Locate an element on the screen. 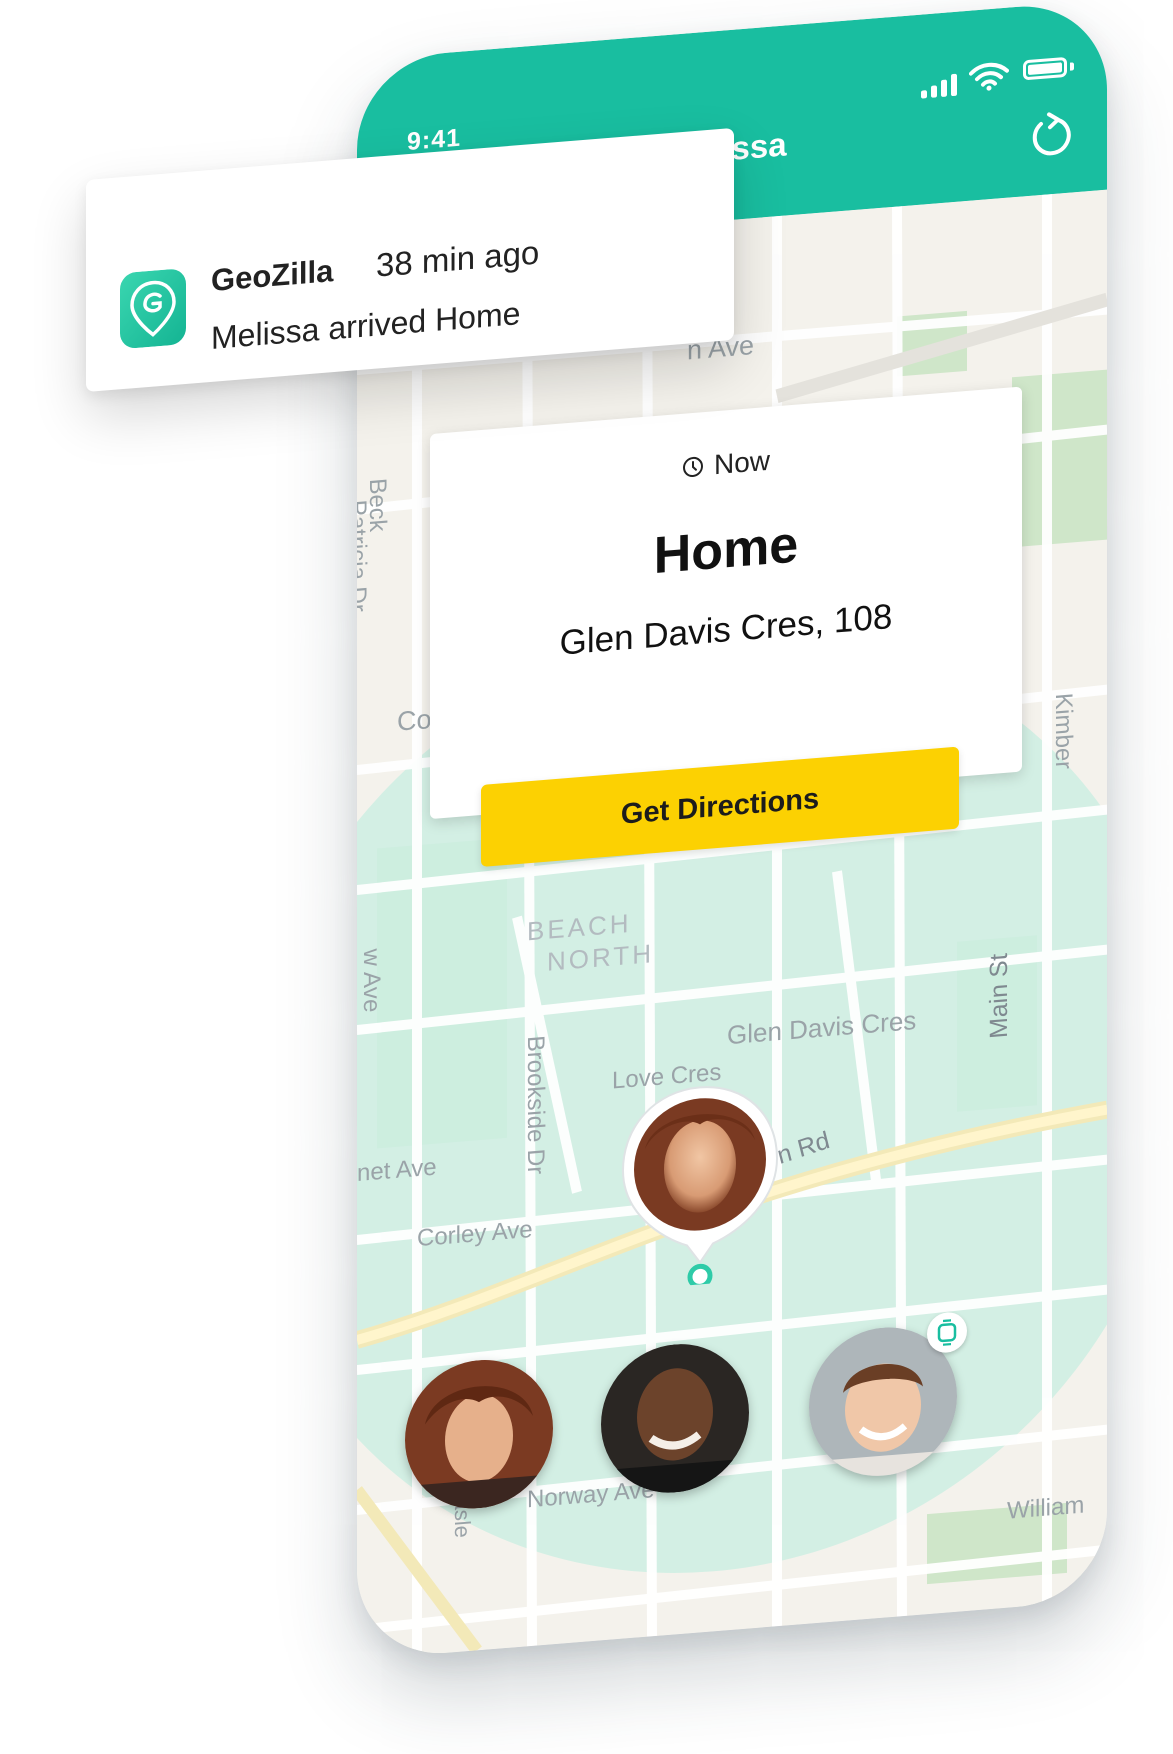 Image resolution: width=1173 pixels, height=1754 pixels. geozilla-logo-icon is located at coordinates (153, 309).